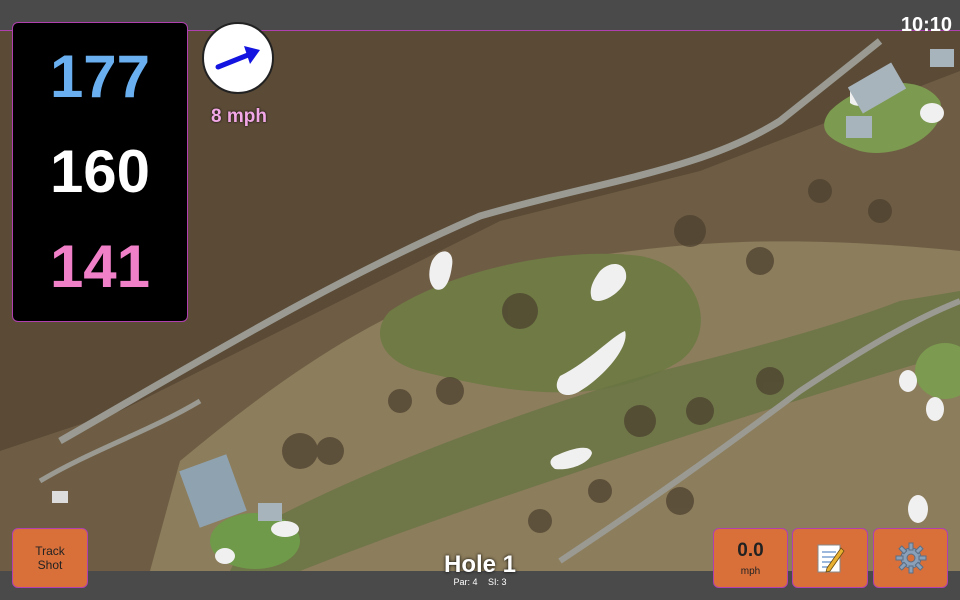  What do you see at coordinates (497, 582) in the screenshot?
I see `hole-stroke-index: SI: 3` at bounding box center [497, 582].